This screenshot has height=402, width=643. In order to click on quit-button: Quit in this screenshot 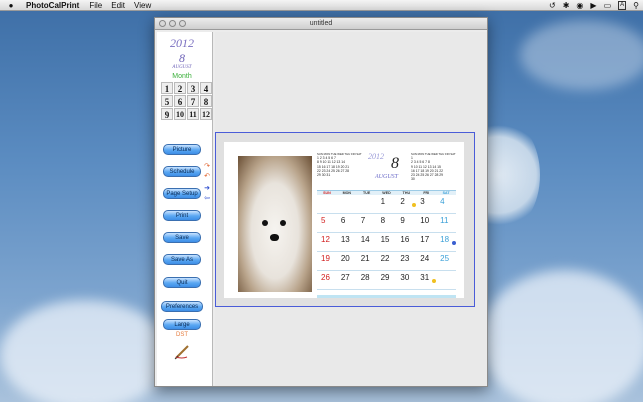, I will do `click(182, 282)`.